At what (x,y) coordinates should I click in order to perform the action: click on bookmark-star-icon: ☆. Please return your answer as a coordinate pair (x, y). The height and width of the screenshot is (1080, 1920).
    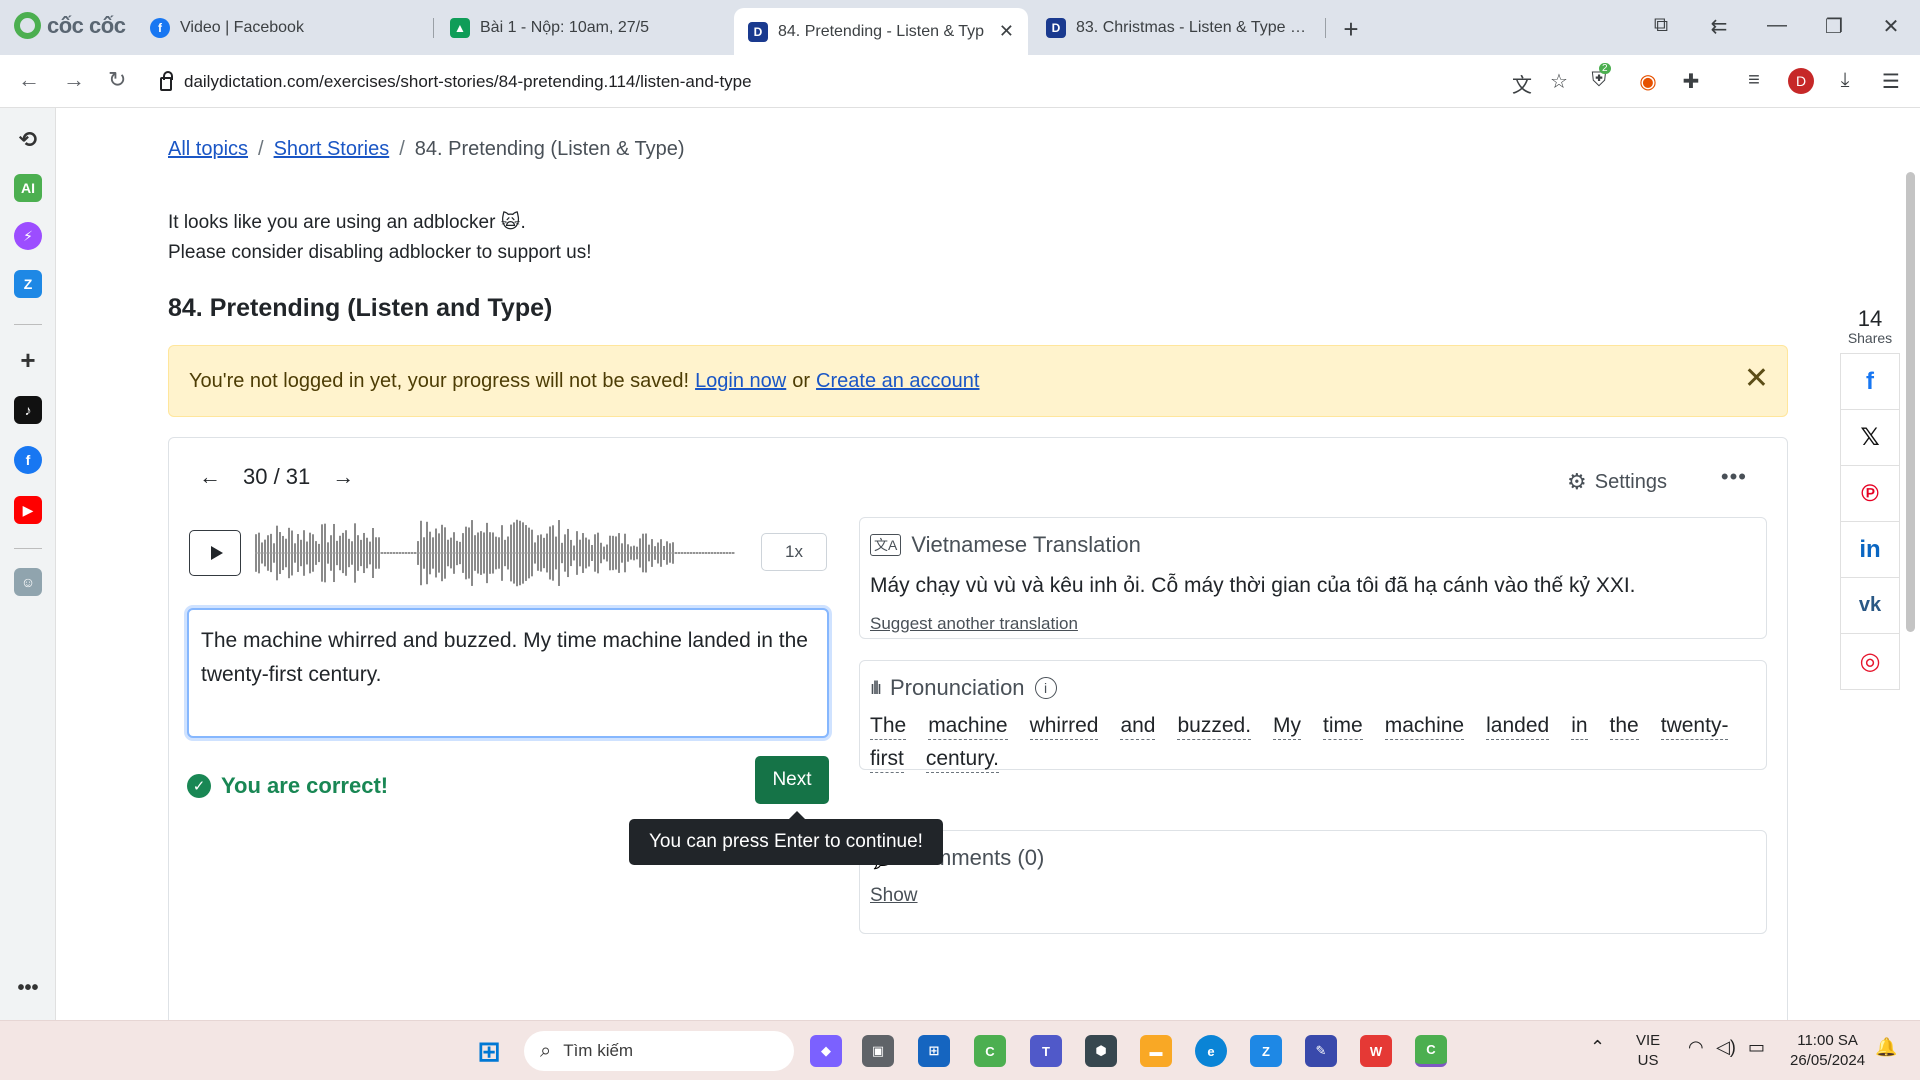
    Looking at the image, I should click on (1559, 81).